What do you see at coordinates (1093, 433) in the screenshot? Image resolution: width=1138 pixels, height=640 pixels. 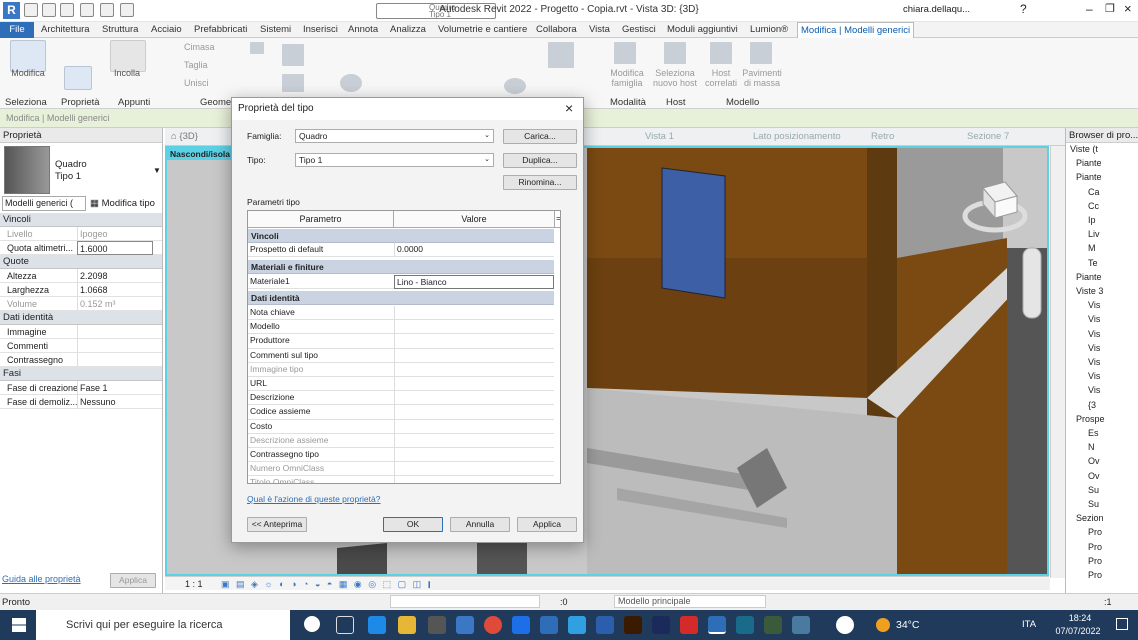 I see `browser-item: Es` at bounding box center [1093, 433].